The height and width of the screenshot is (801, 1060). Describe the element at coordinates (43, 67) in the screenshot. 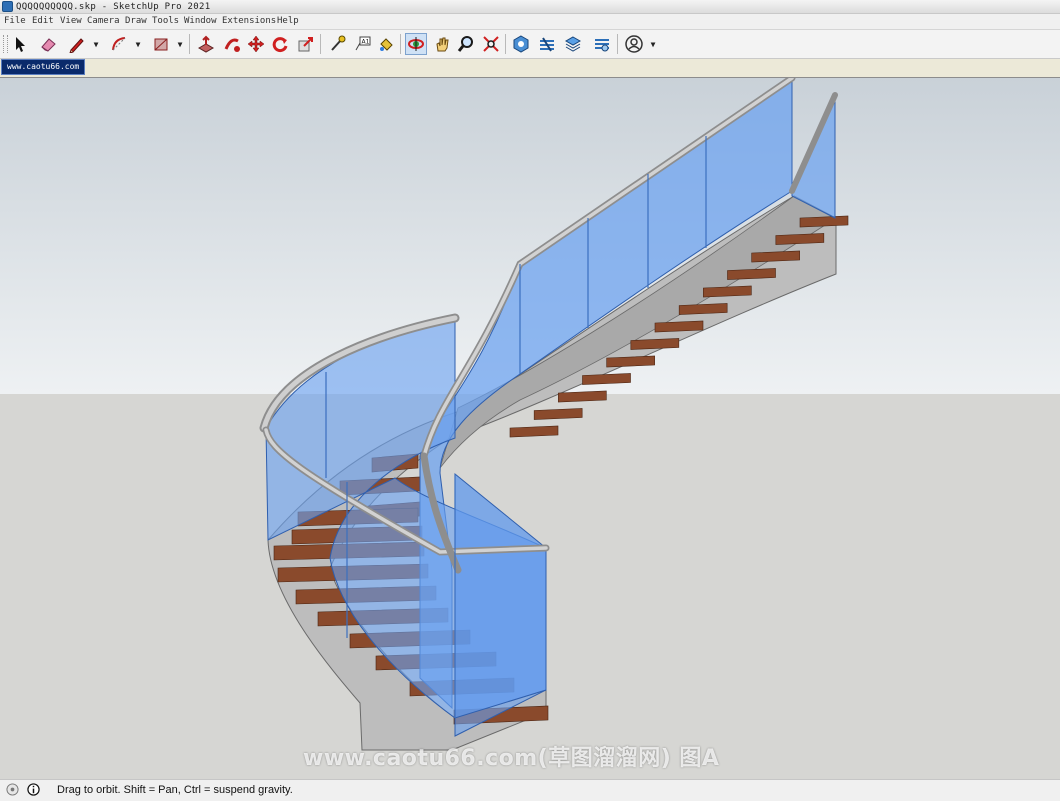

I see `scene-tab-active: www.caotu66.com` at that location.